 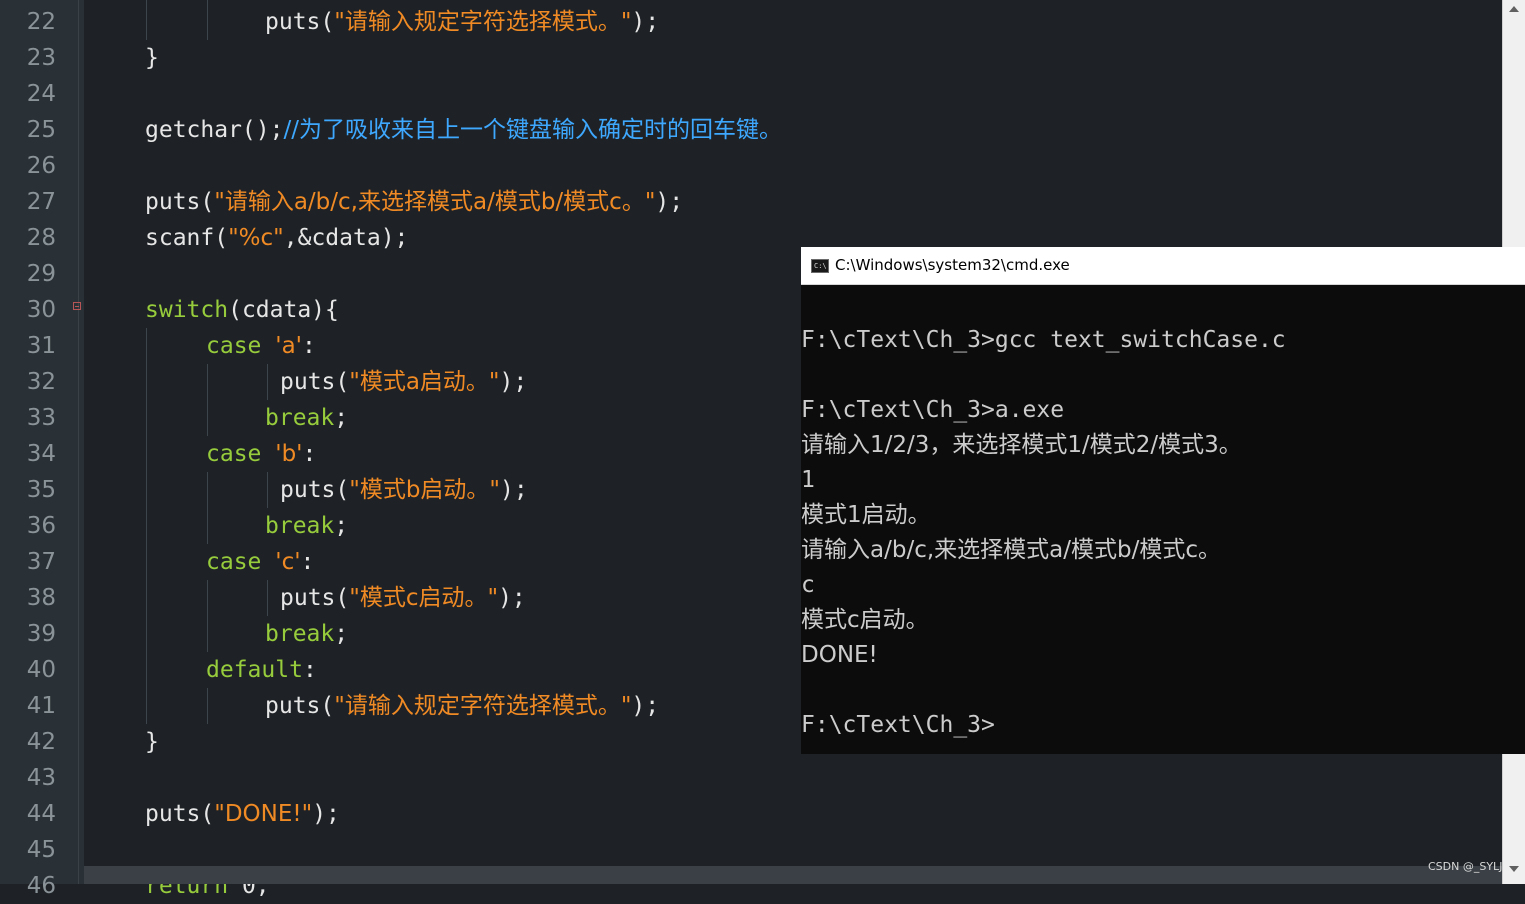 I want to click on console-titlebar: C:\ C:\Windows\system32\cmd.exe, so click(x=1163, y=266).